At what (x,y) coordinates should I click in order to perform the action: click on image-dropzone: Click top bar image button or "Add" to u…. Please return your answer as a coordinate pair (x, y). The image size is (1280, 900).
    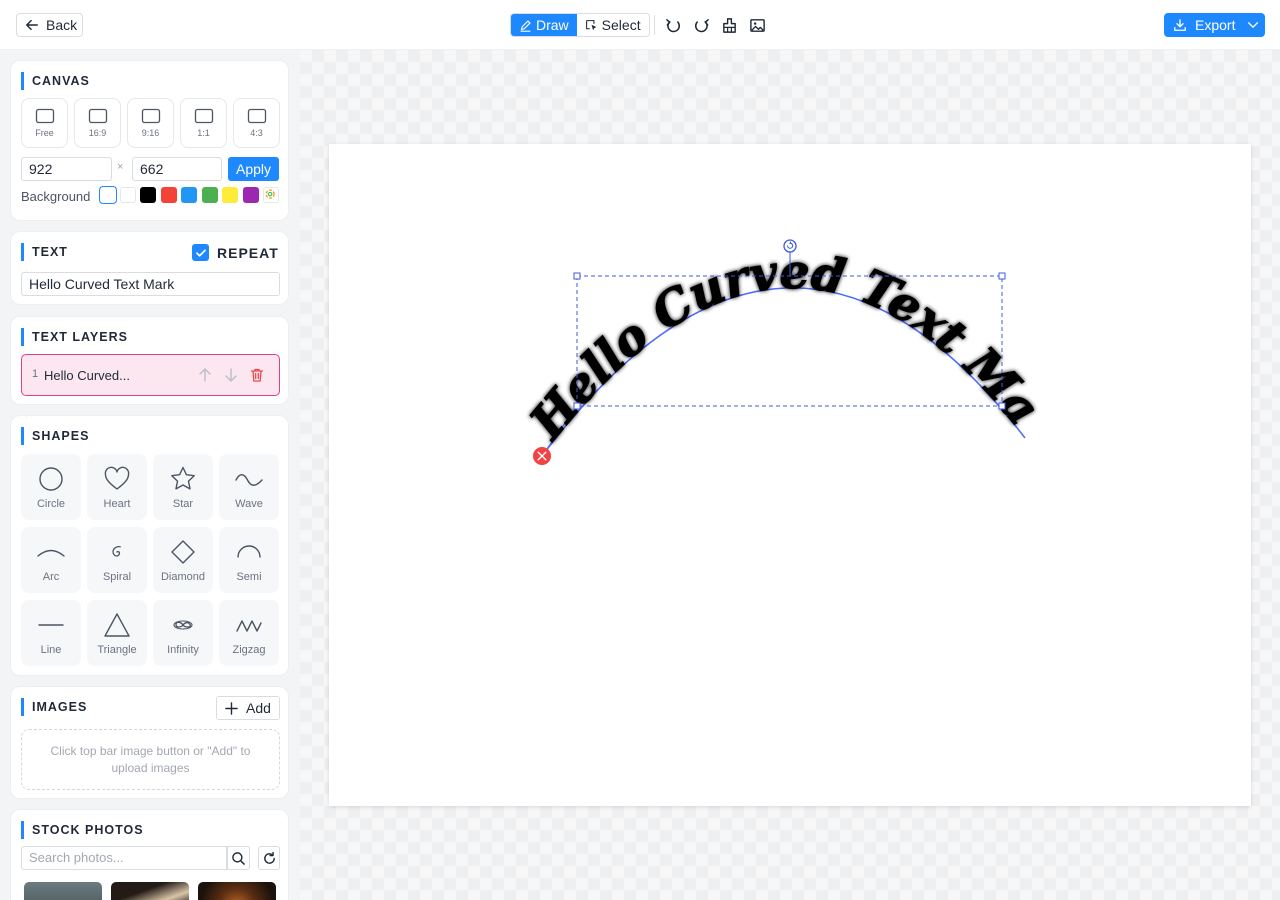
    Looking at the image, I should click on (150, 759).